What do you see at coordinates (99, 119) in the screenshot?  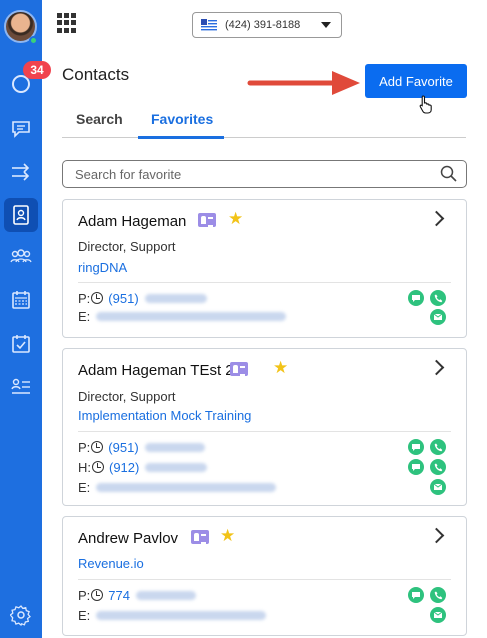 I see `tab-search: Search` at bounding box center [99, 119].